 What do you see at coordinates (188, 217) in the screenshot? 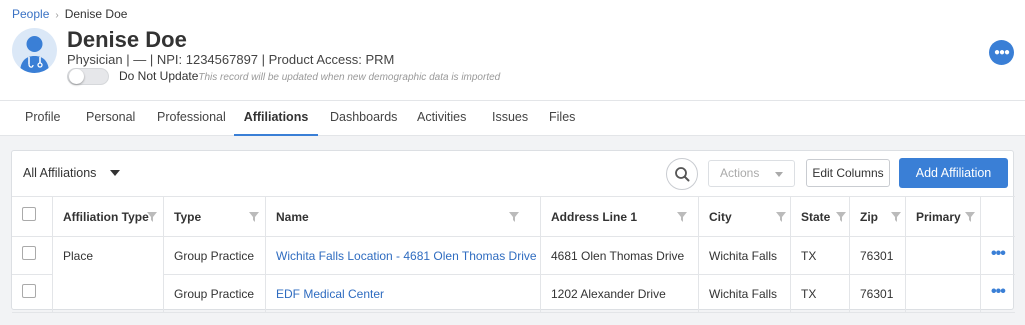
I see `column-label: Type` at bounding box center [188, 217].